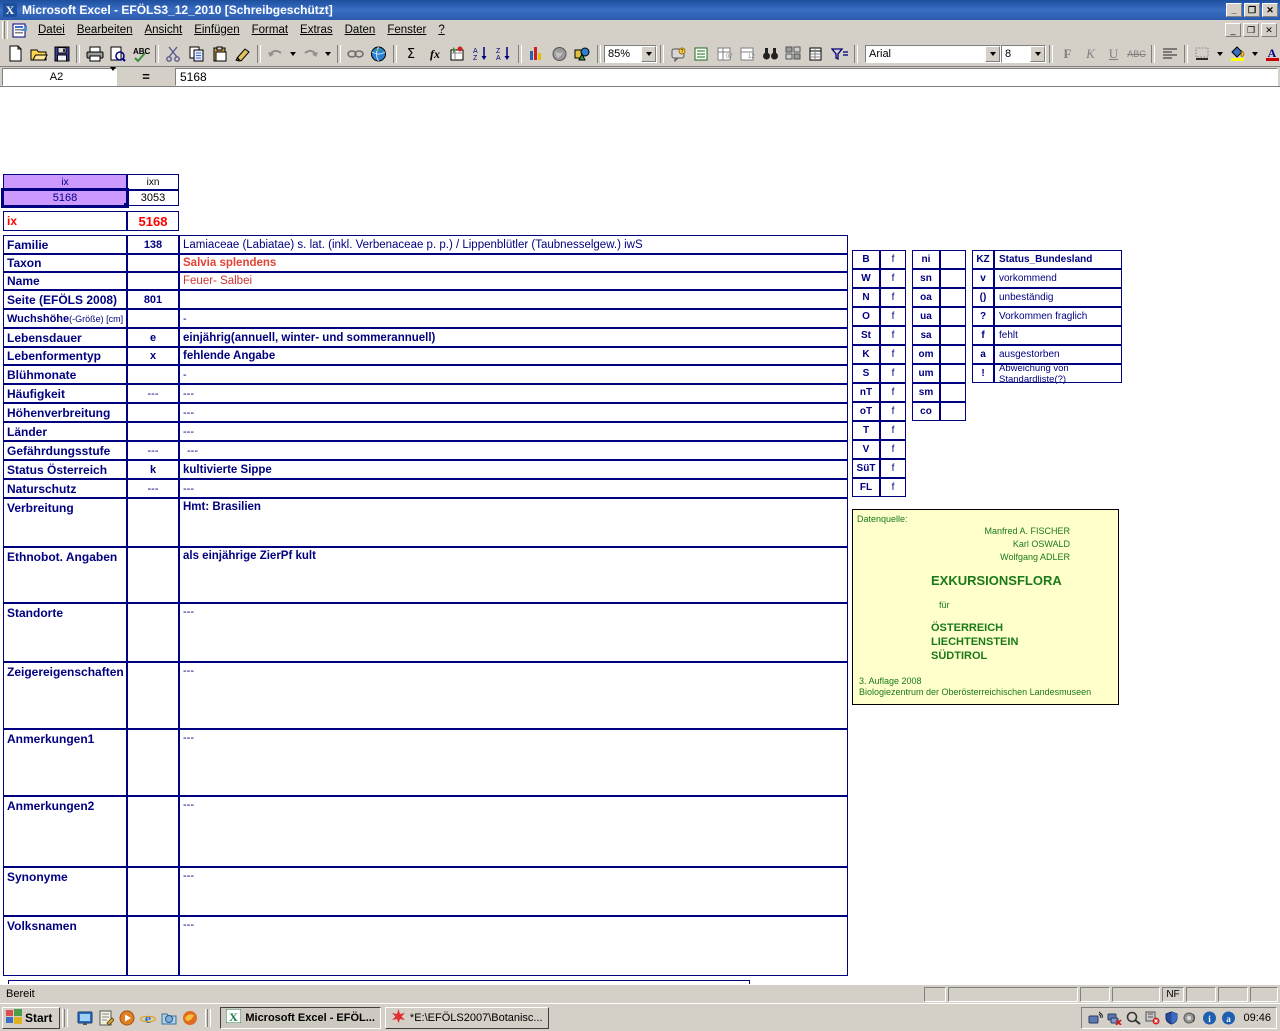  I want to click on row-label-name: Name, so click(65, 281).